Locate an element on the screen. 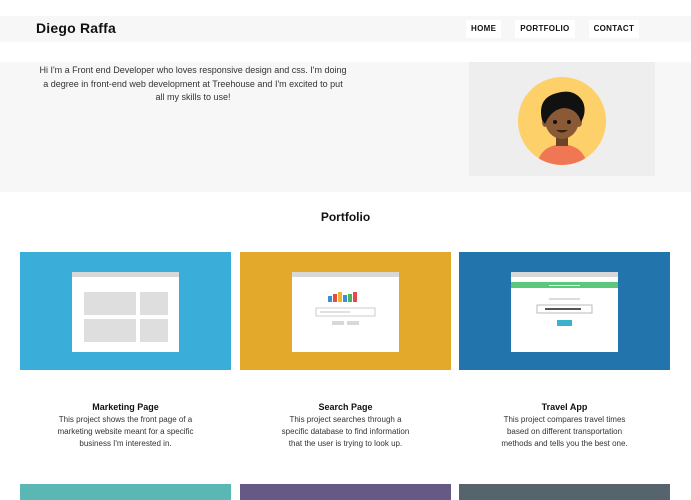 The width and height of the screenshot is (691, 500). search-page-screenshot-icon is located at coordinates (345, 311).